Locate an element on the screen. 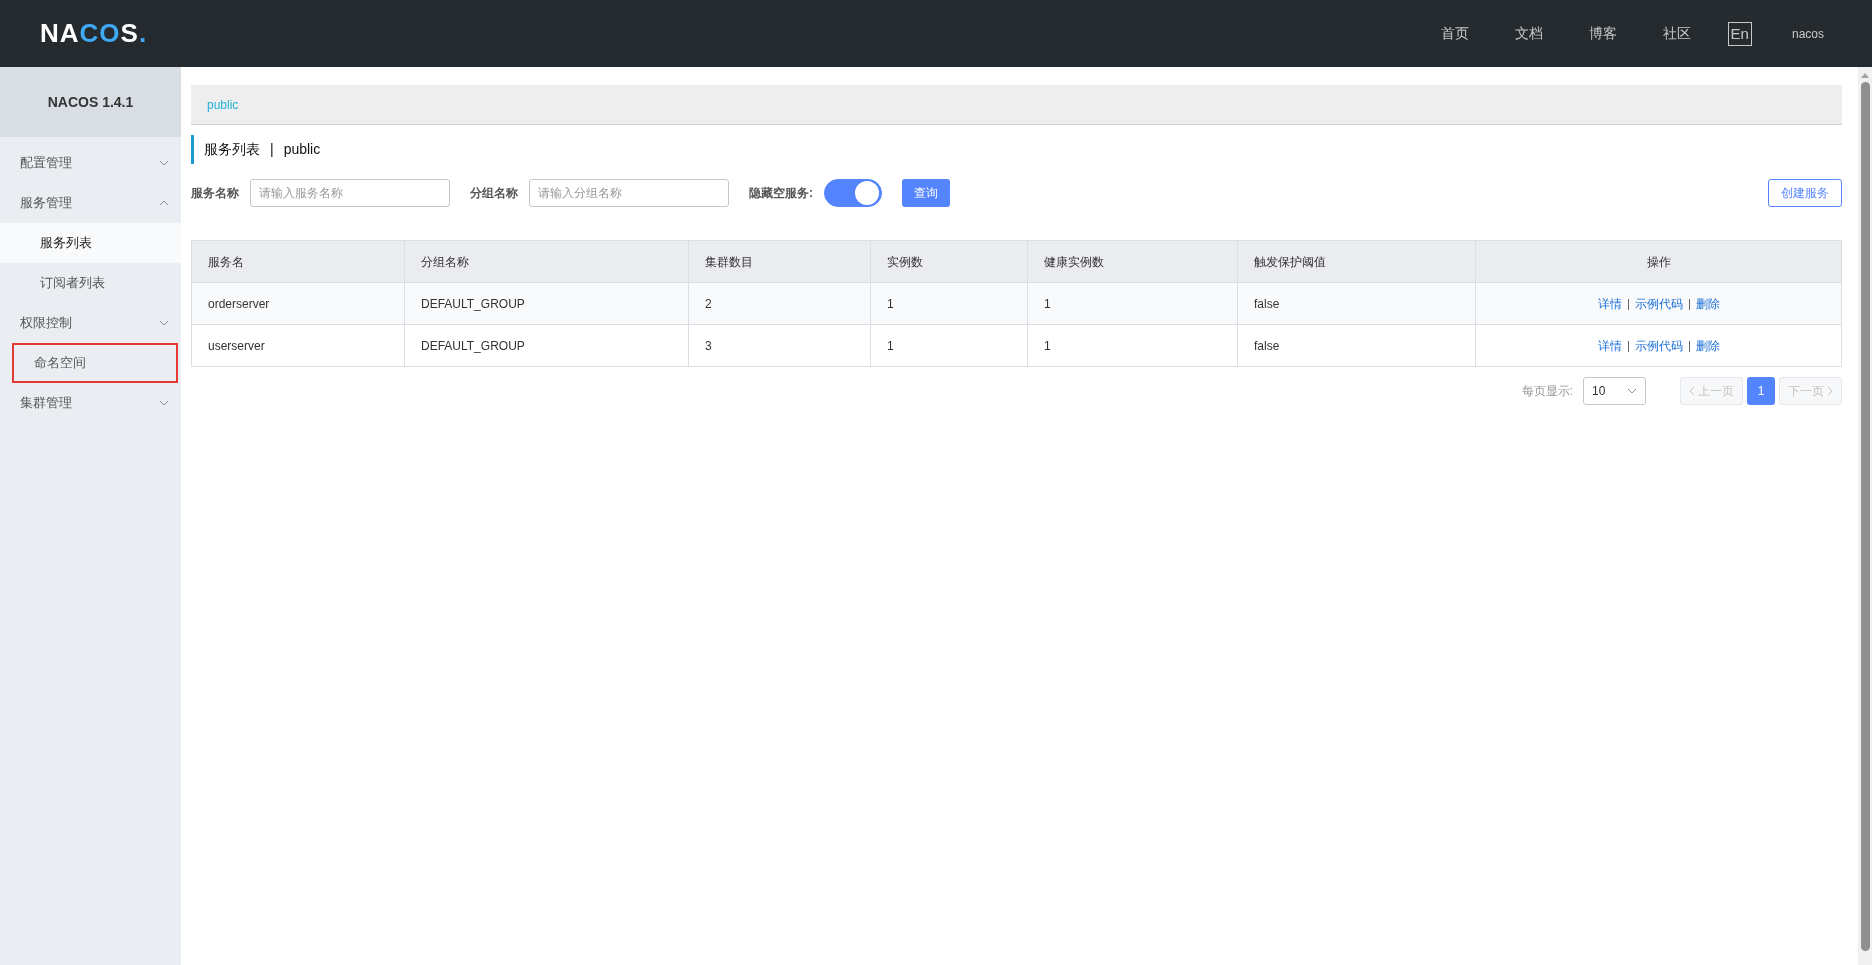 The image size is (1872, 965). page-size-select: 10 is located at coordinates (1614, 391).